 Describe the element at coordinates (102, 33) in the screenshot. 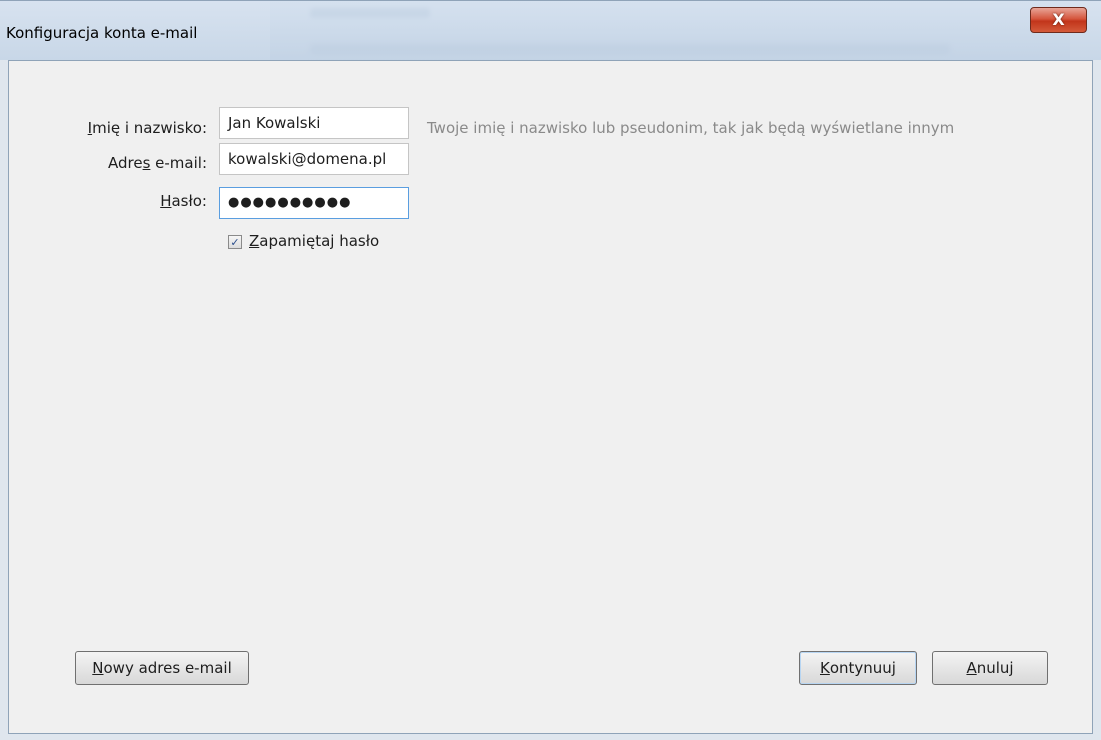

I see `window-title: Konfiguracja konta e-mail` at that location.